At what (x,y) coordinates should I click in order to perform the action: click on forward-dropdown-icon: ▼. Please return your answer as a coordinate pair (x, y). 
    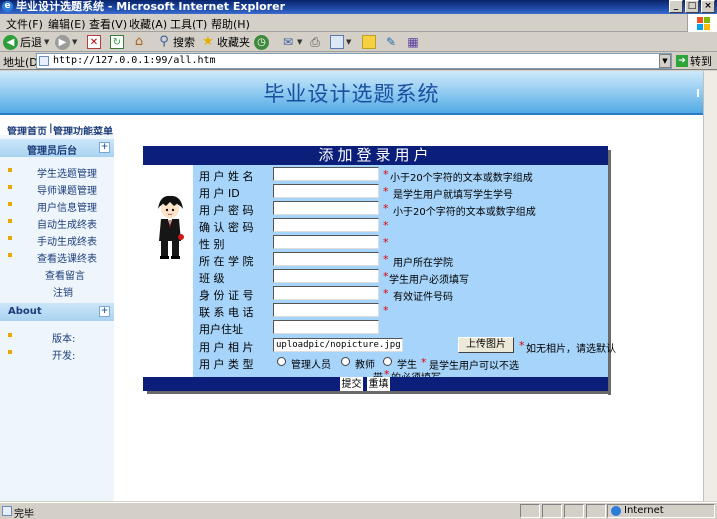
    Looking at the image, I should click on (75, 42).